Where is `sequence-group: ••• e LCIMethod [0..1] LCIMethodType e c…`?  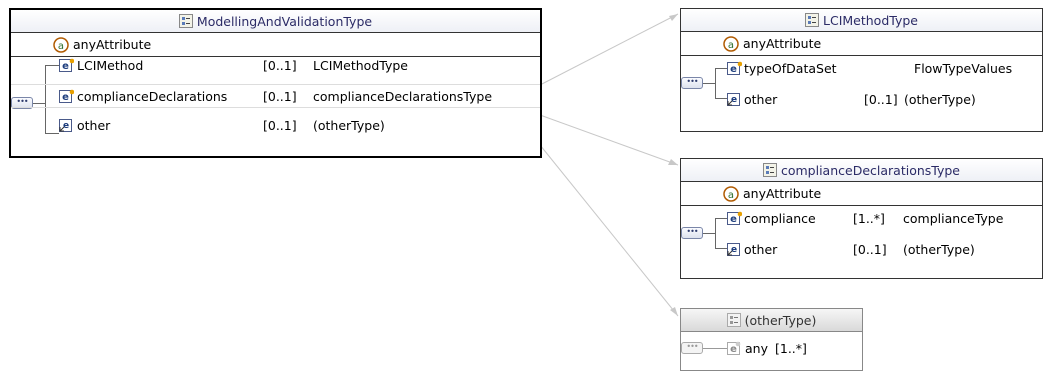 sequence-group: ••• e LCIMethod [0..1] LCIMethodType e c… is located at coordinates (275, 102).